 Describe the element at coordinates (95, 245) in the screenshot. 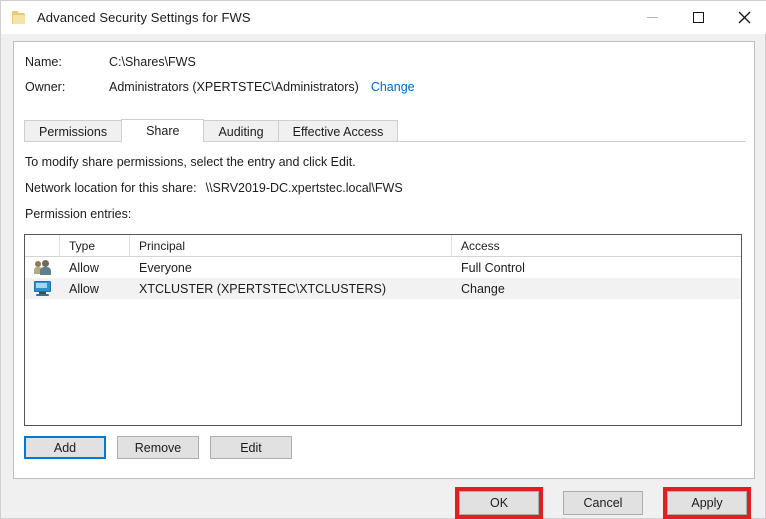

I see `column-header-type: Type` at that location.